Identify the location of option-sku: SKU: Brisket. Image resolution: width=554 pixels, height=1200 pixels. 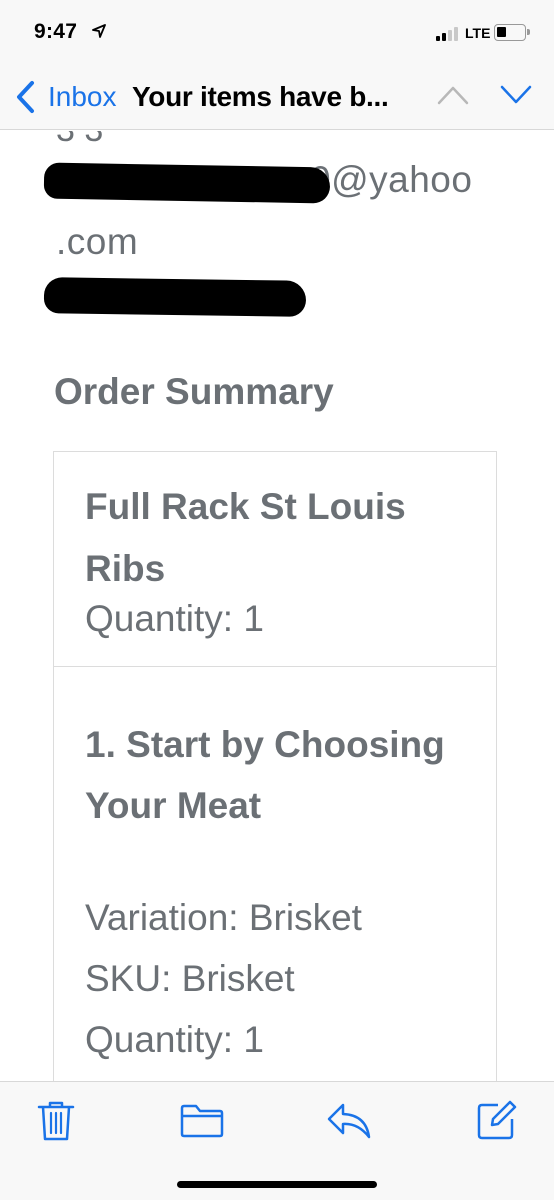
(190, 978).